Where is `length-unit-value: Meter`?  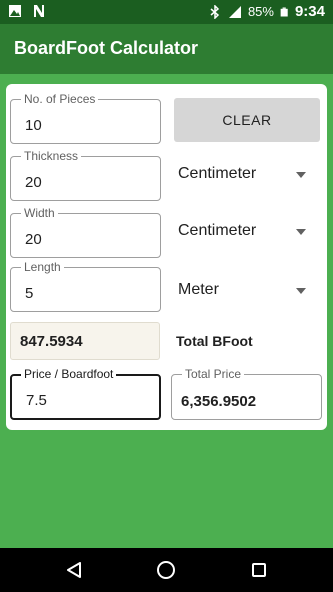 length-unit-value: Meter is located at coordinates (198, 289).